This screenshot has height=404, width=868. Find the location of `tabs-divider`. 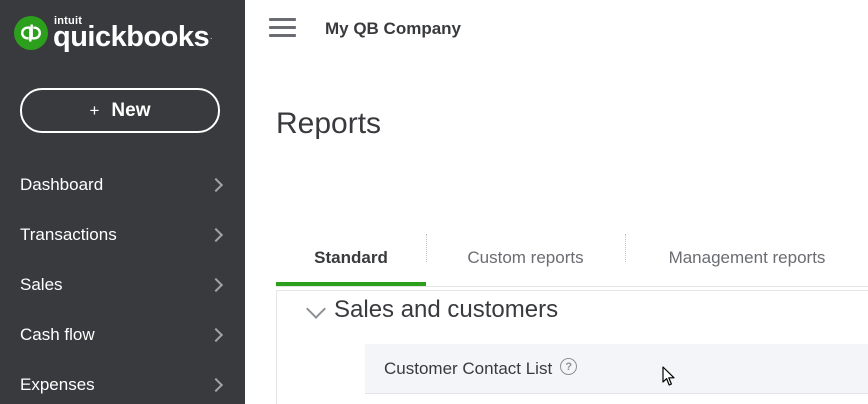

tabs-divider is located at coordinates (572, 286).